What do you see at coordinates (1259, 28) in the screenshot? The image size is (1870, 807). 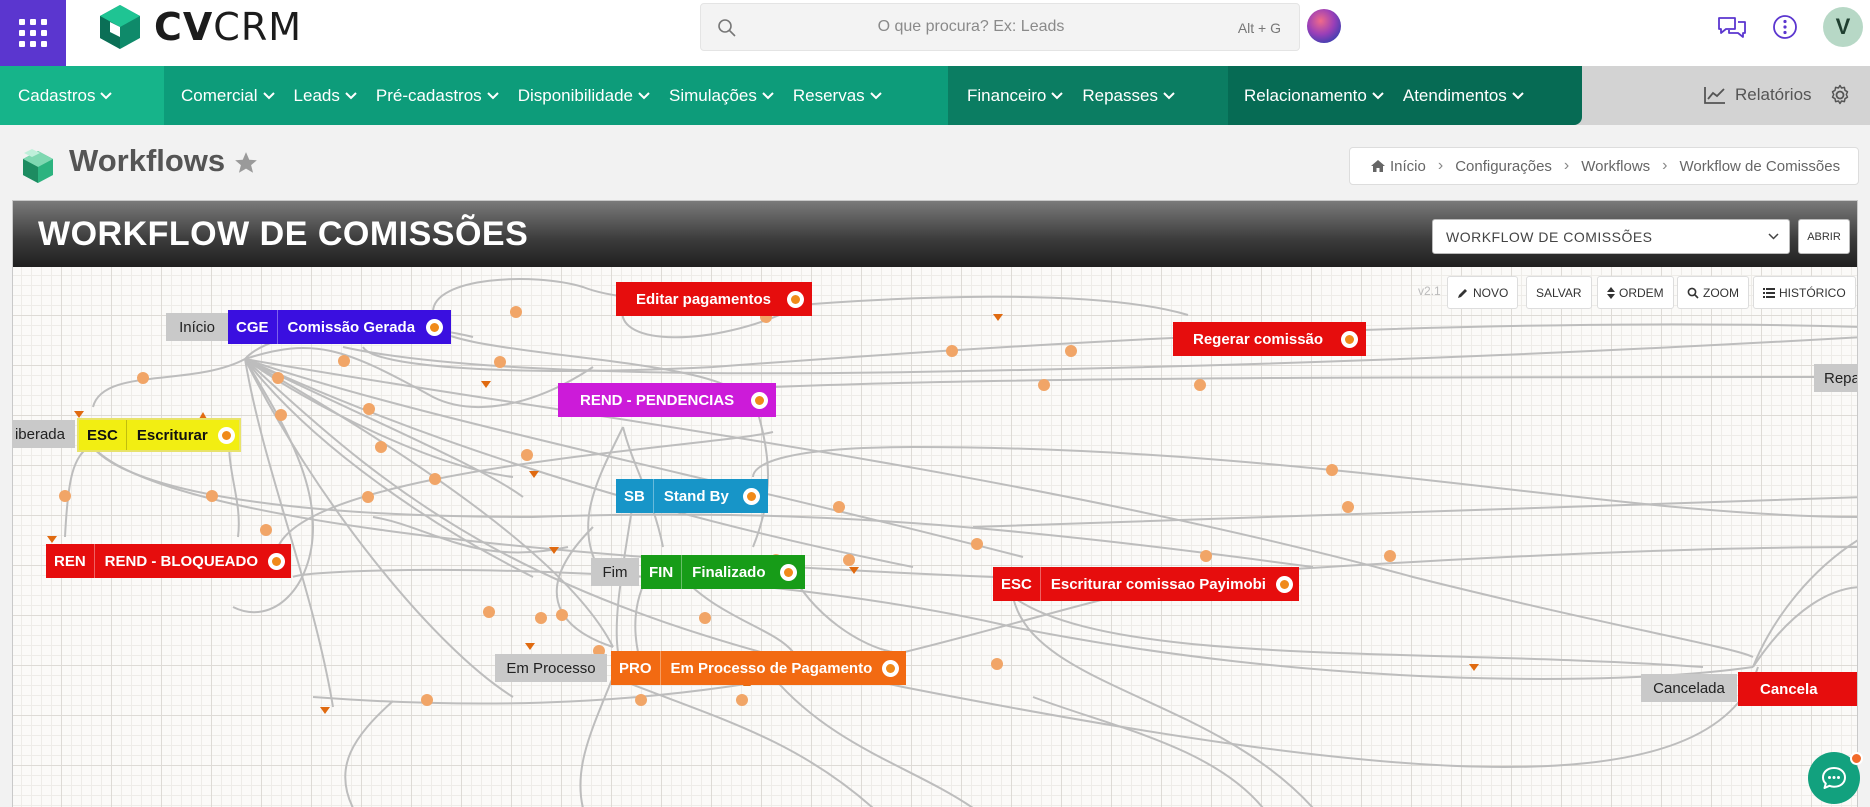 I see `search-shortcut-hint: Alt + G` at bounding box center [1259, 28].